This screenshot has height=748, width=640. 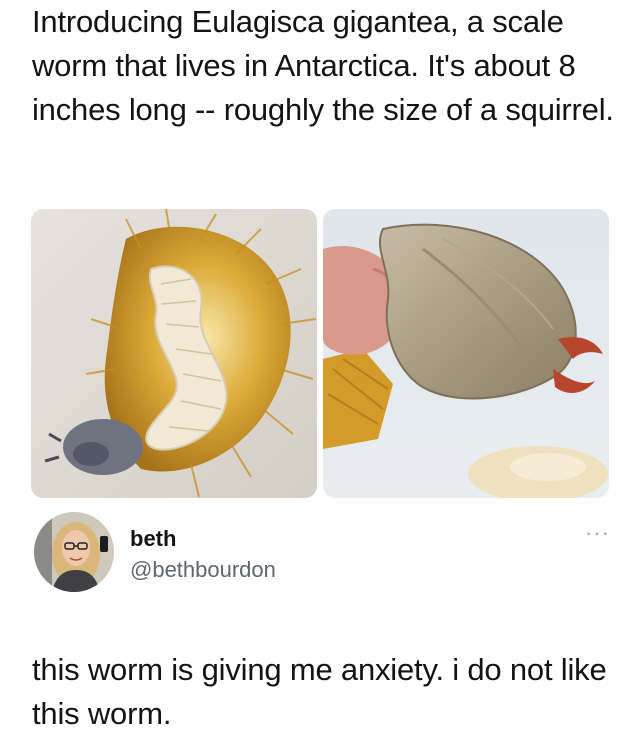 What do you see at coordinates (153, 539) in the screenshot?
I see `author-name: beth` at bounding box center [153, 539].